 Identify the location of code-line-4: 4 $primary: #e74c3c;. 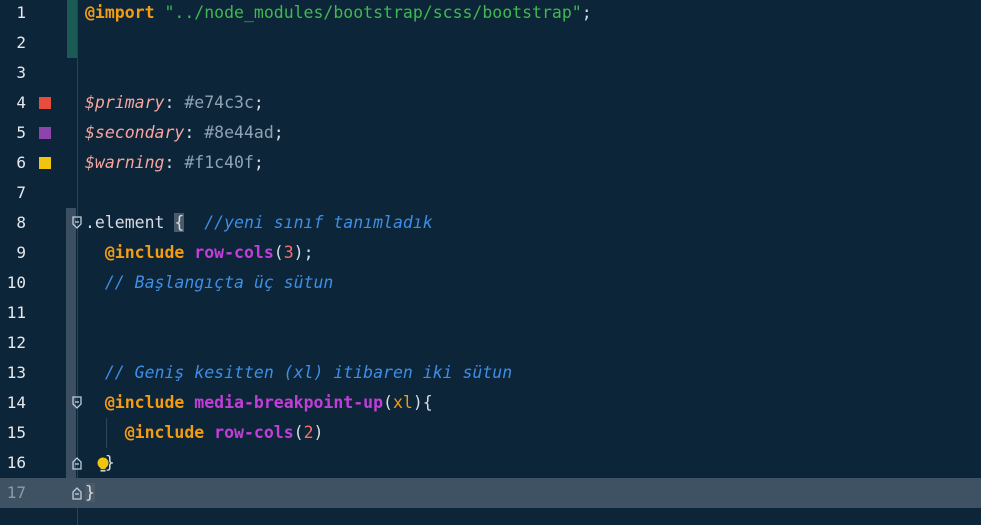
(490, 103).